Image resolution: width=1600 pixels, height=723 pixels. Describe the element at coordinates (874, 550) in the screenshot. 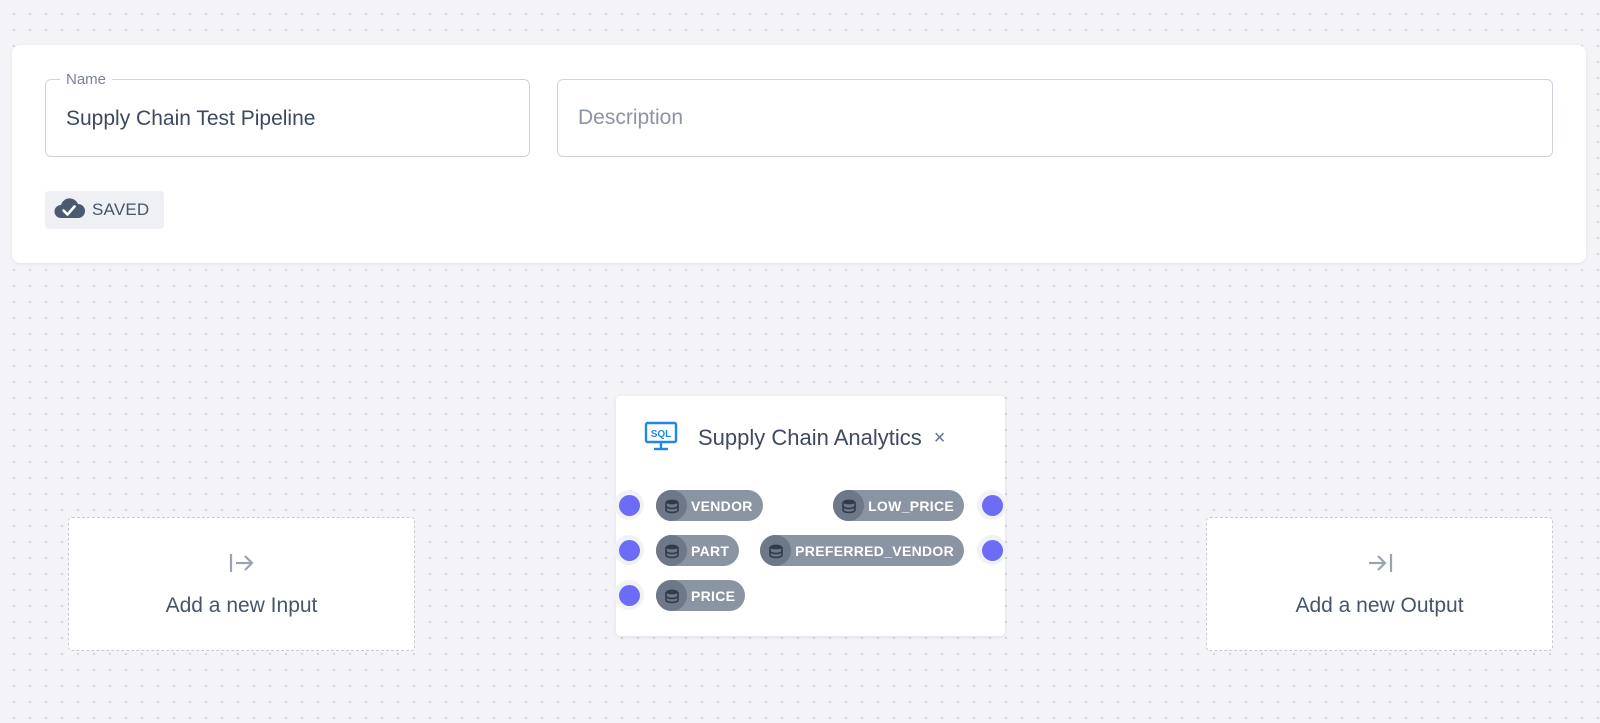

I see `output-pill-label: PREFERRED_VENDOR` at that location.